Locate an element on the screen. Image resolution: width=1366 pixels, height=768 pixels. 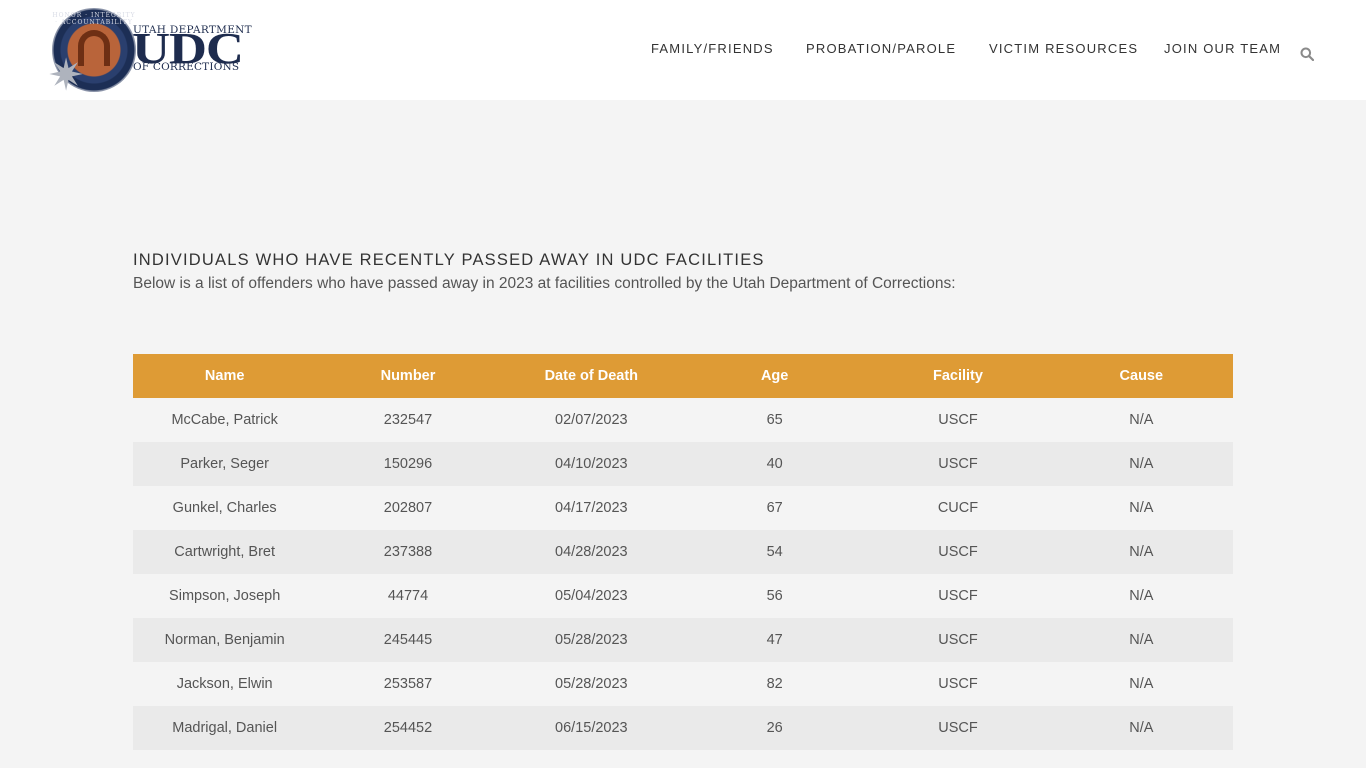
cell-name: Madrigal, Daniel is located at coordinates (225, 728).